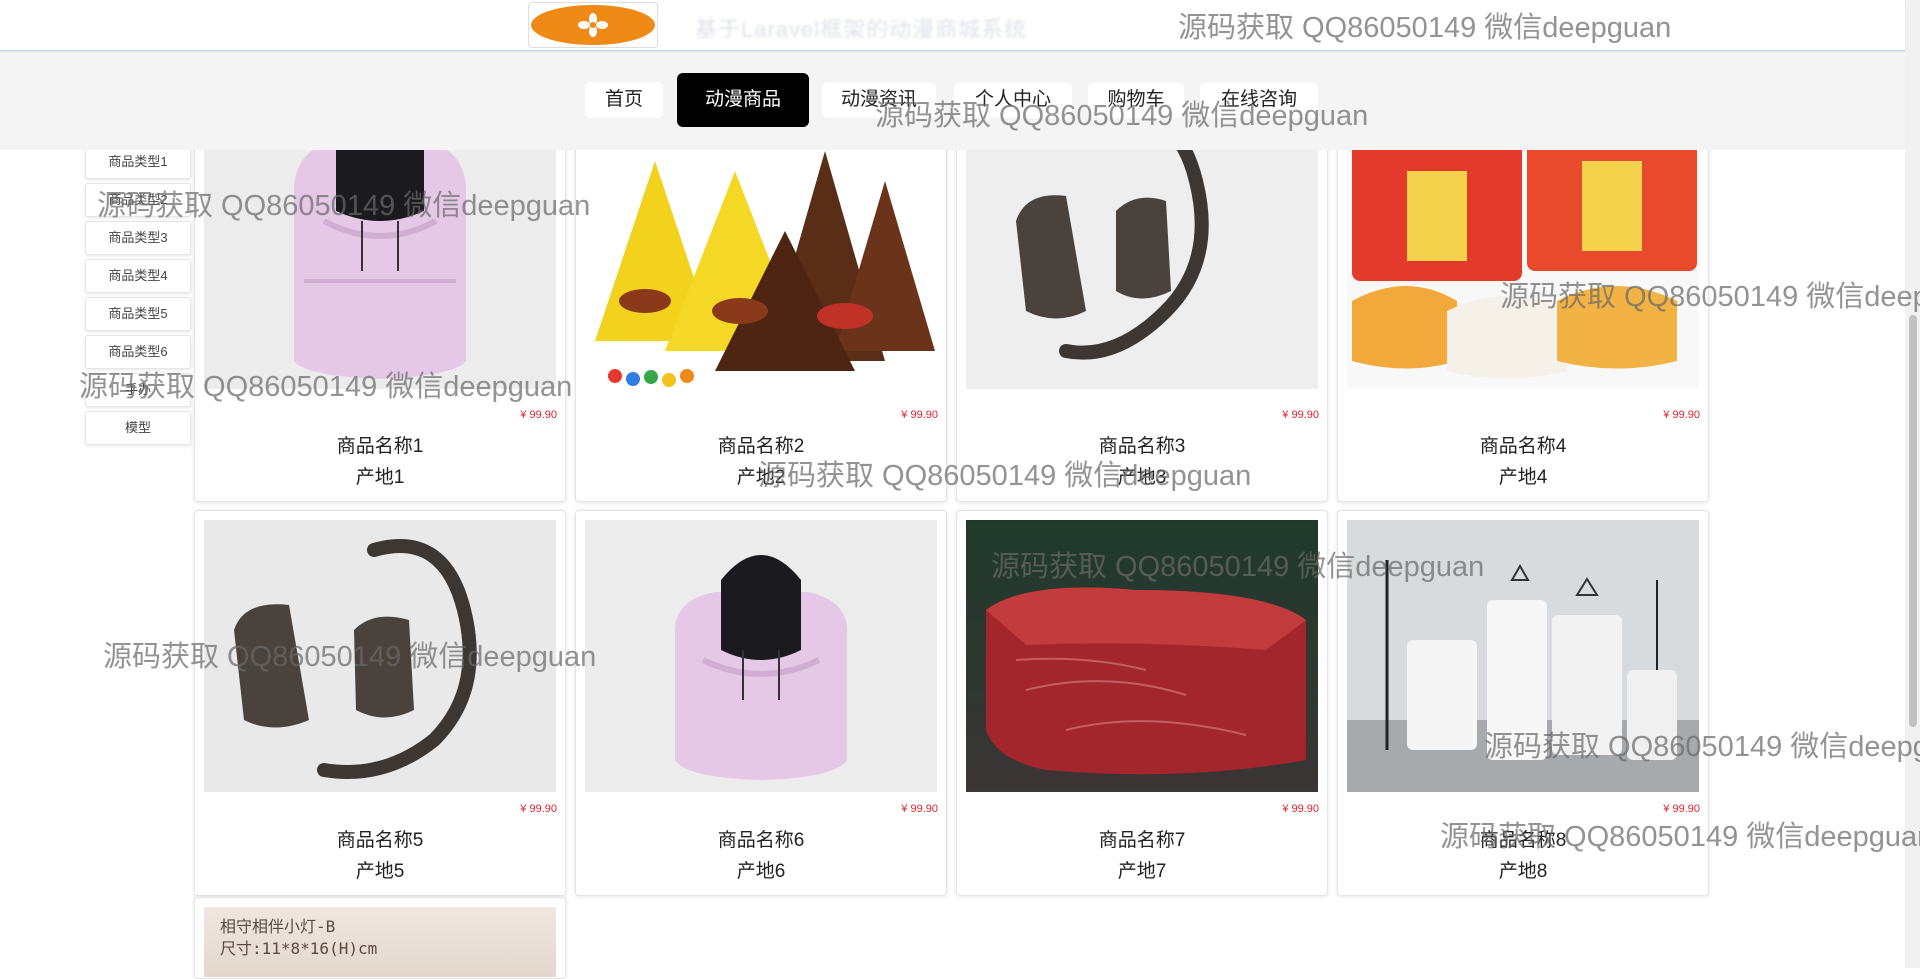 This screenshot has width=1920, height=979. I want to click on product-name: 商品名称7, so click(1142, 840).